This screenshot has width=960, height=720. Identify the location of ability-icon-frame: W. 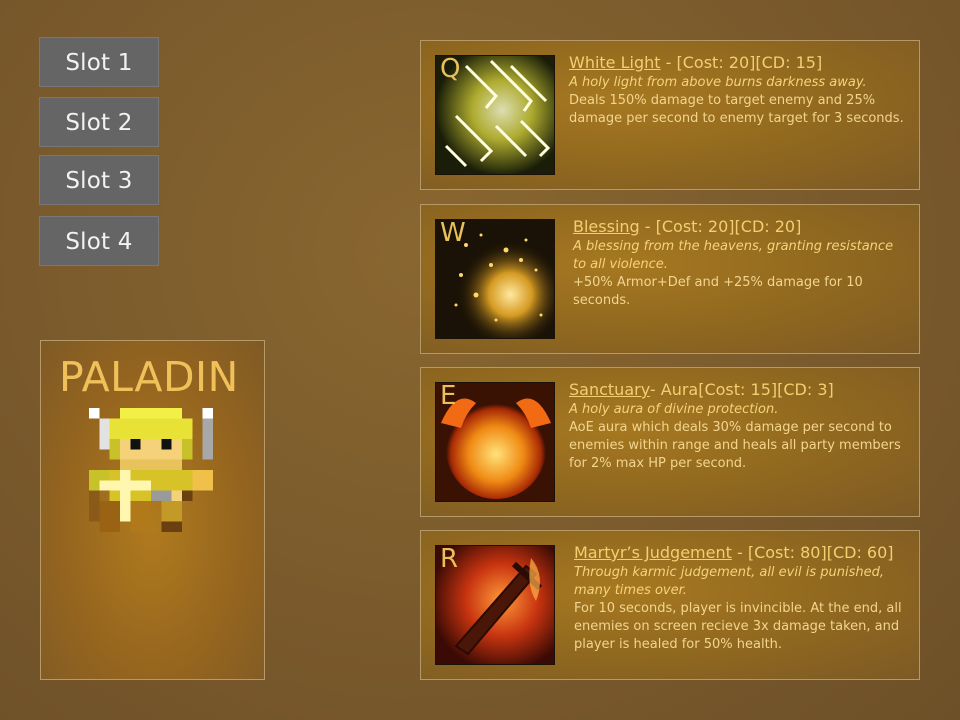
(495, 279).